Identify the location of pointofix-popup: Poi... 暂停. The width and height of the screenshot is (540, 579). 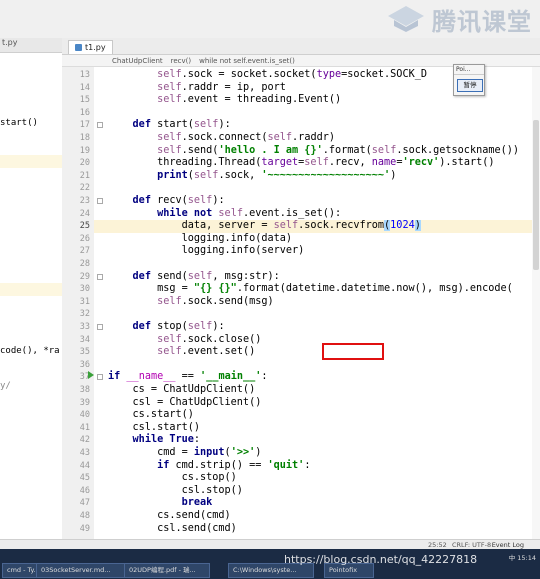
(469, 80).